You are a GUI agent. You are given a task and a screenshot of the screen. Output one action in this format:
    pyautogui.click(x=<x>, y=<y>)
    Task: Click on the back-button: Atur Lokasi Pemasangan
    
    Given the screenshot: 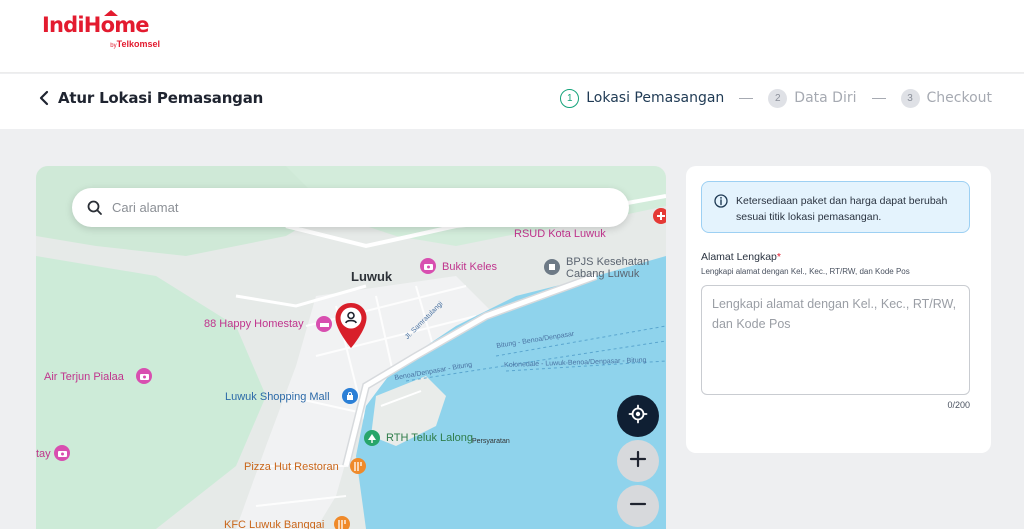 What is the action you would take?
    pyautogui.click(x=150, y=98)
    